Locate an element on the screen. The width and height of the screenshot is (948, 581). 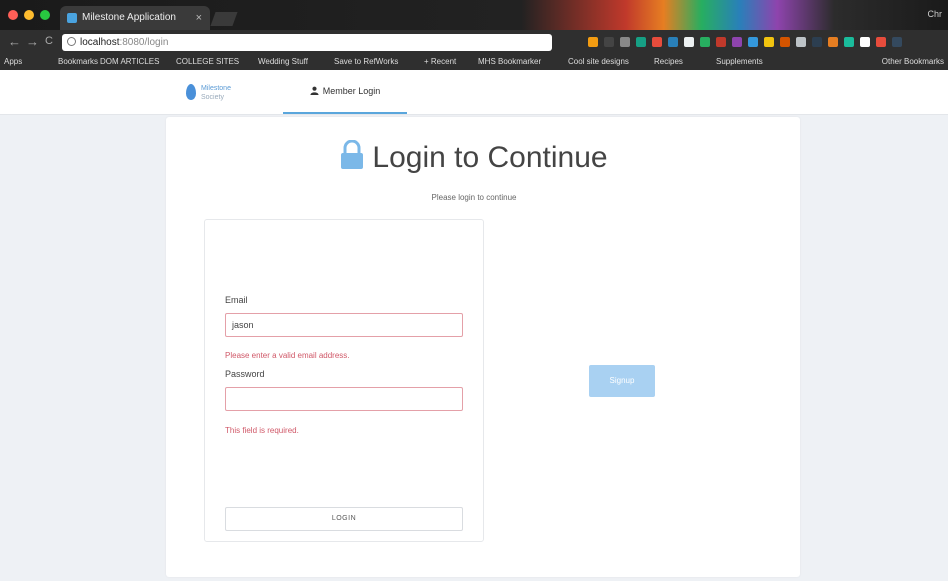
close-window-button is located at coordinates (13, 15).